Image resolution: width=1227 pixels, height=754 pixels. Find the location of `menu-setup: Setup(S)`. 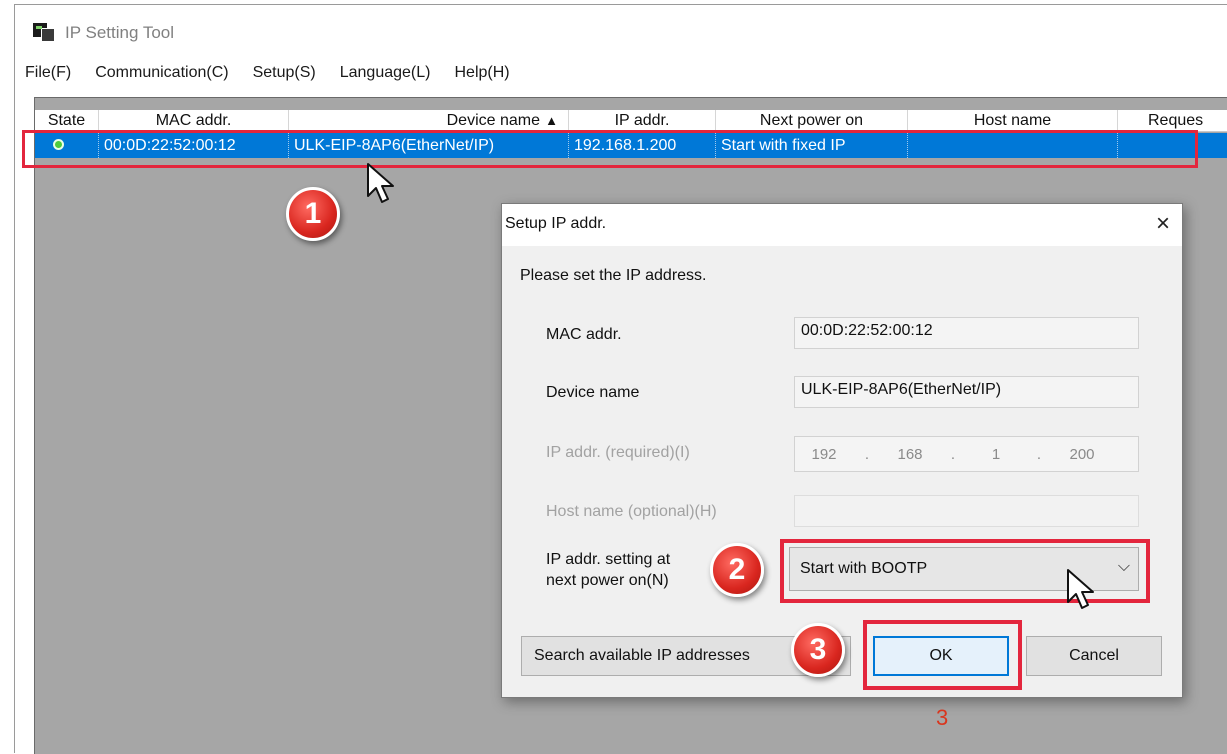

menu-setup: Setup(S) is located at coordinates (284, 73).